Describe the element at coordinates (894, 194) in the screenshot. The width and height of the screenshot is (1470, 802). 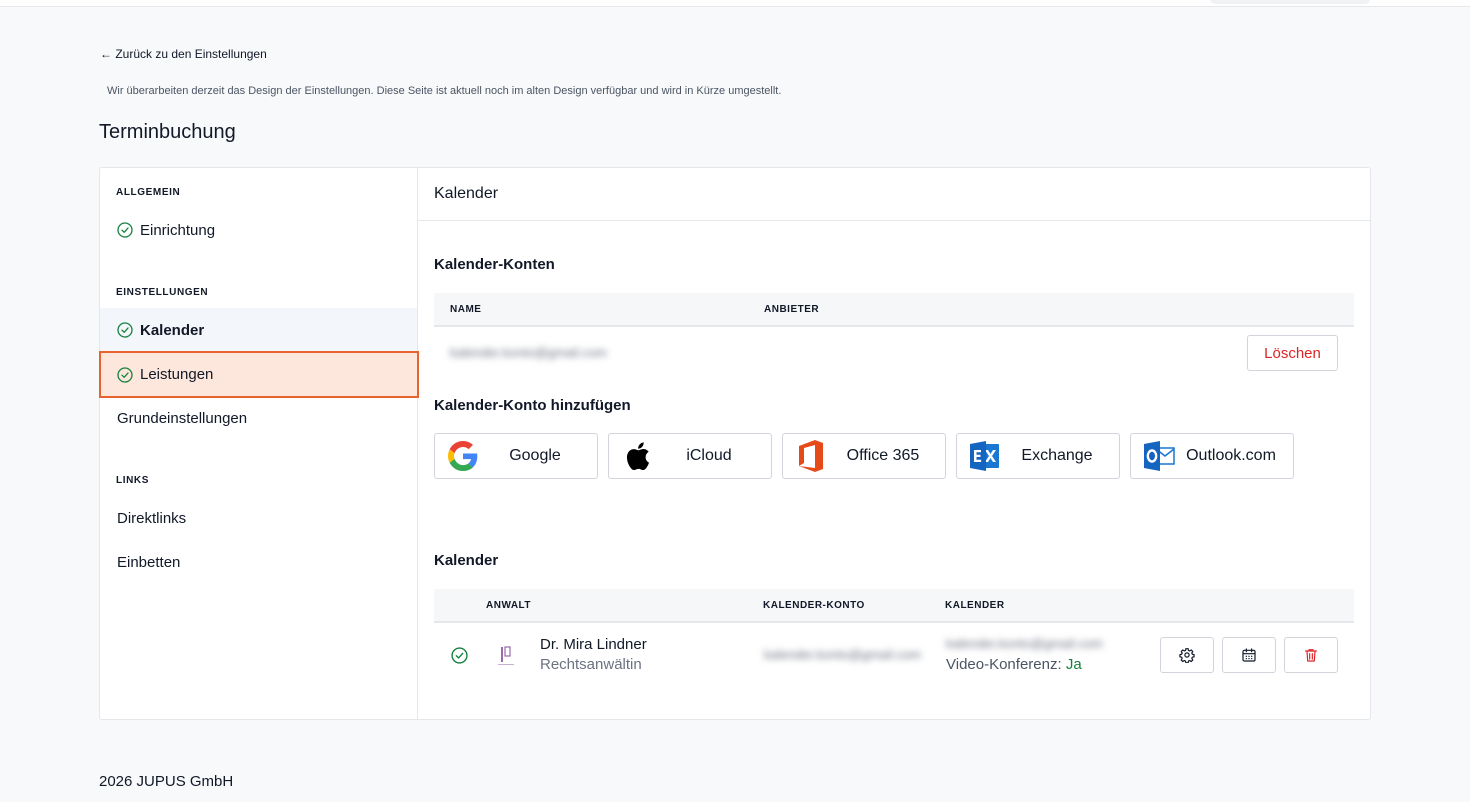
I see `panel-title: Kalender` at that location.